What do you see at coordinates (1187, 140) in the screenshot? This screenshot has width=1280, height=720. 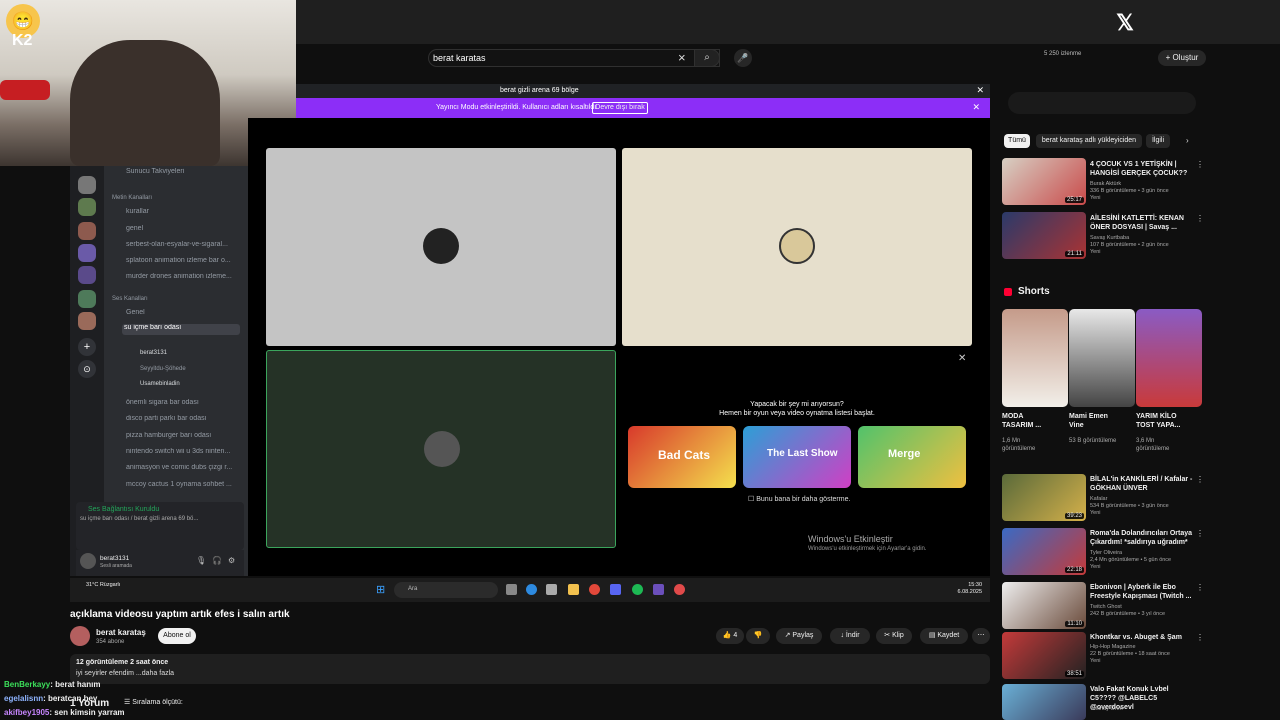 I see `chevron-right-icon: ›` at bounding box center [1187, 140].